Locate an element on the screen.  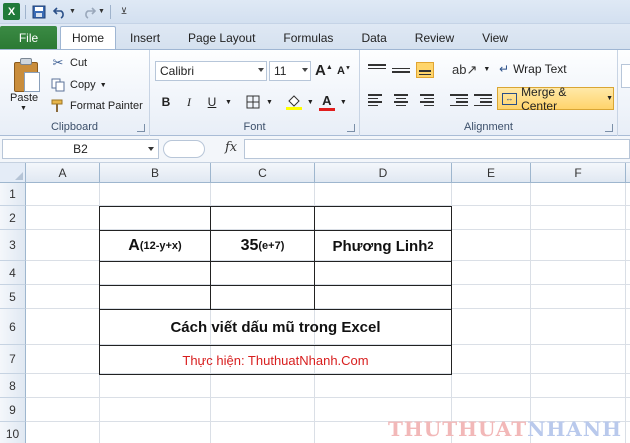
copy-dropdown-icon: ▼ is located at coordinates (103, 85).